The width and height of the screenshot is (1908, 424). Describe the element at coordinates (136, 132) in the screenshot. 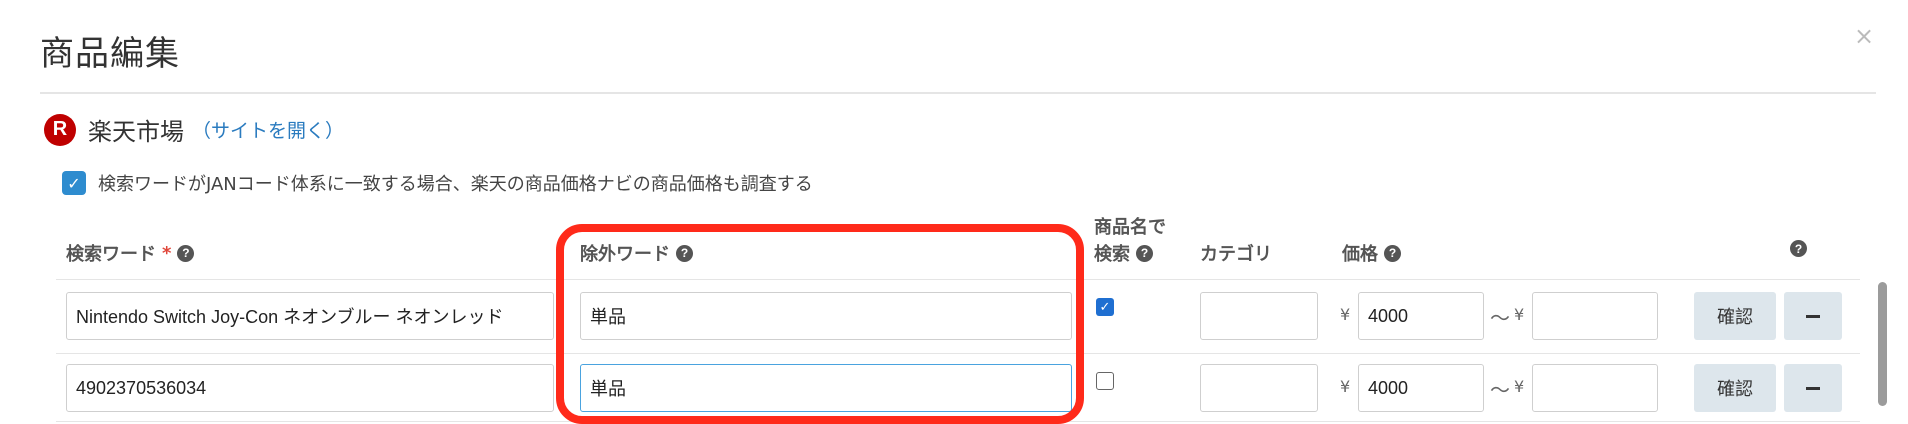

I see `shop-name: 楽天市場` at that location.